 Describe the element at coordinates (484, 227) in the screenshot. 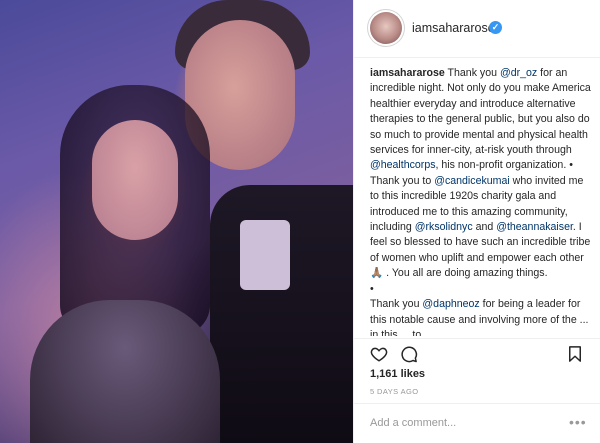

I see `caption-text: and` at that location.